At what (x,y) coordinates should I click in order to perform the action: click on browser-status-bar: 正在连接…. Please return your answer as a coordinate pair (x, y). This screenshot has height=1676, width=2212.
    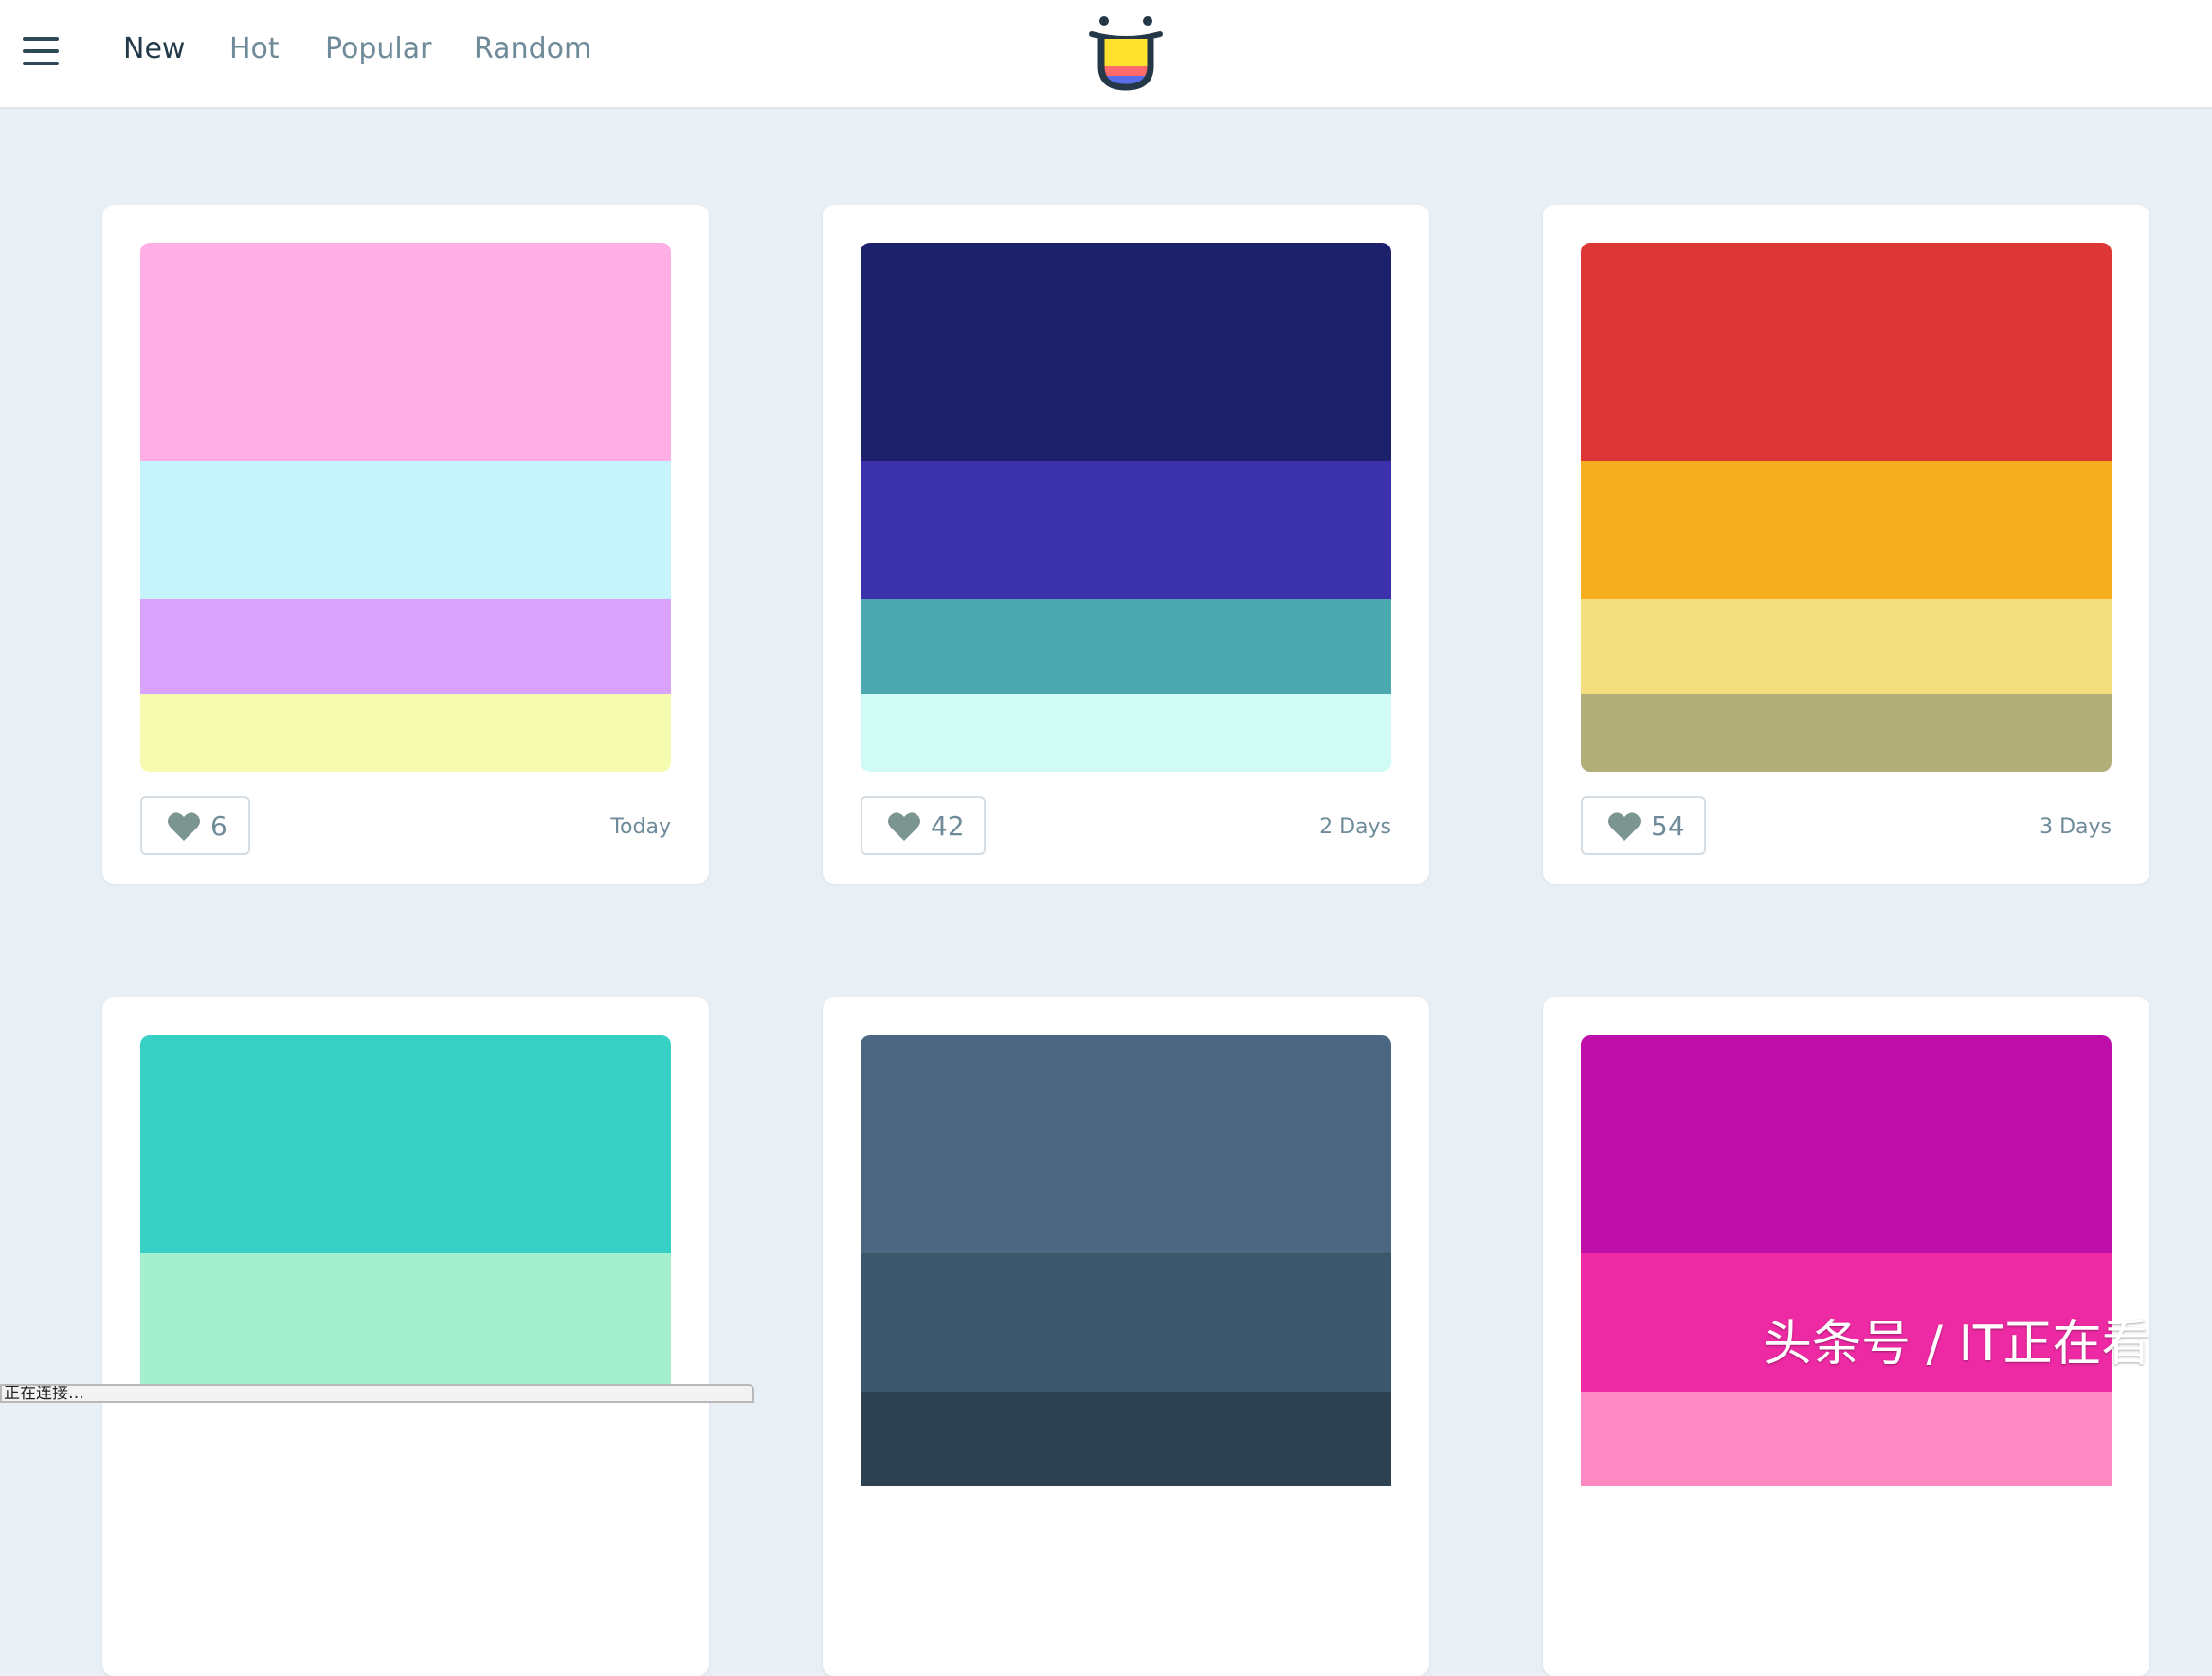
    Looking at the image, I should click on (377, 1393).